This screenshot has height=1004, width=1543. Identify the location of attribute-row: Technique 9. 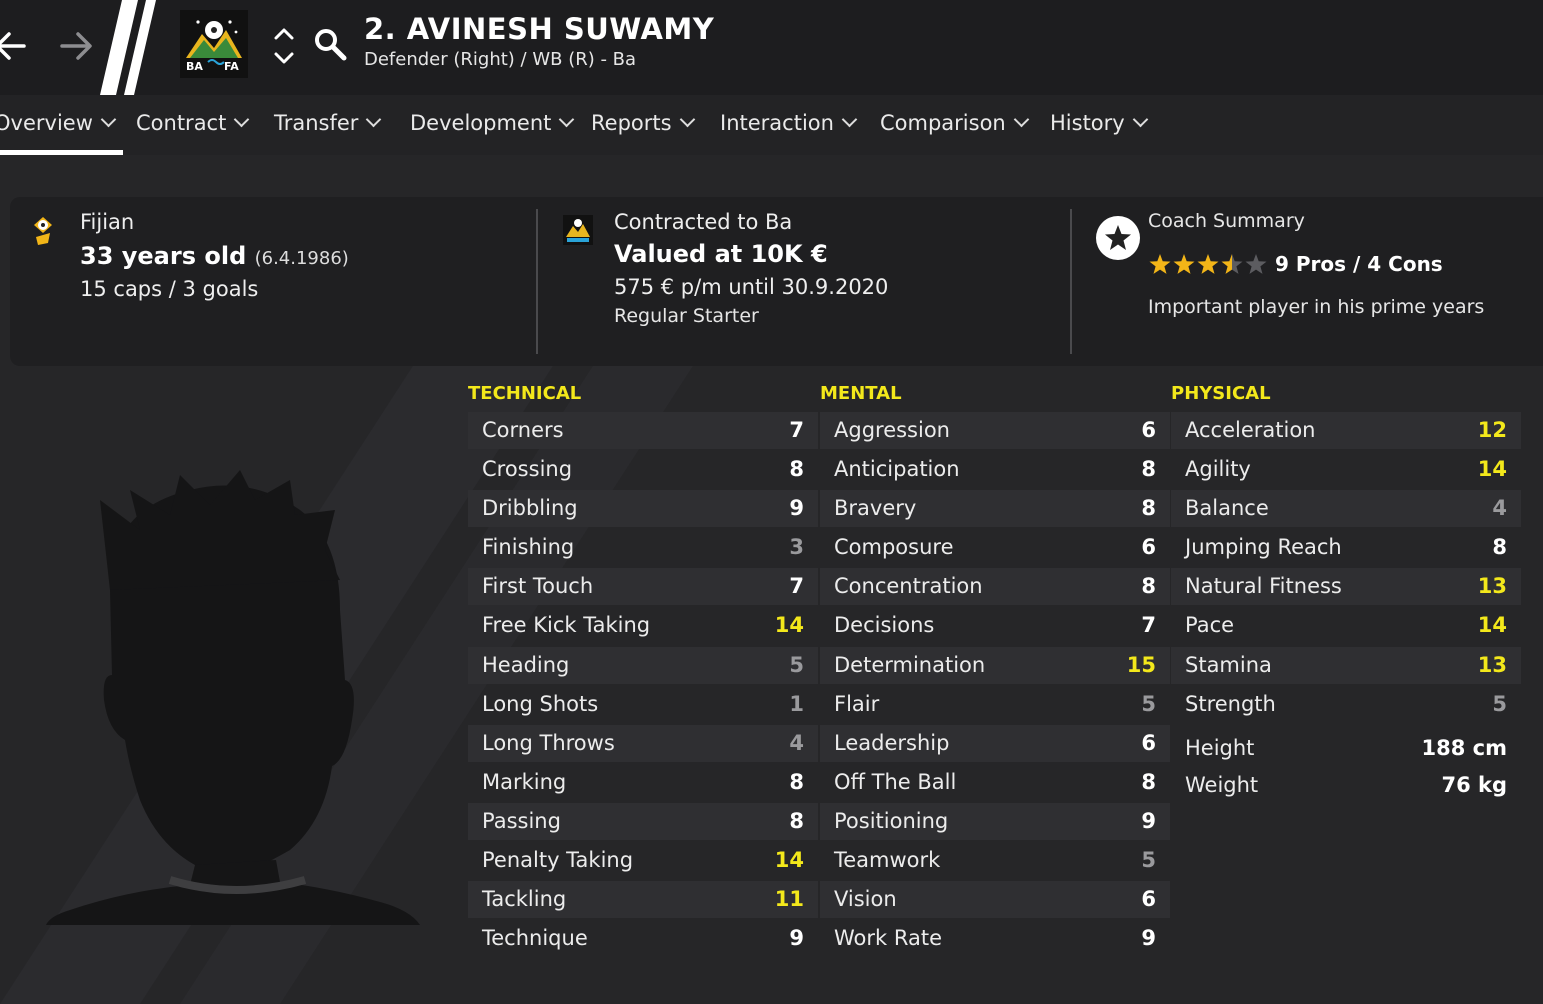
(643, 938).